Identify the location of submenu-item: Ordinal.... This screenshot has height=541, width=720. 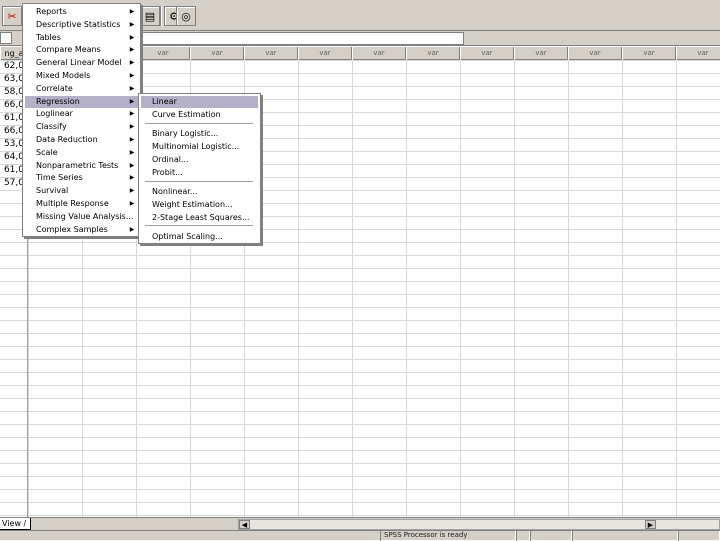
(199, 160).